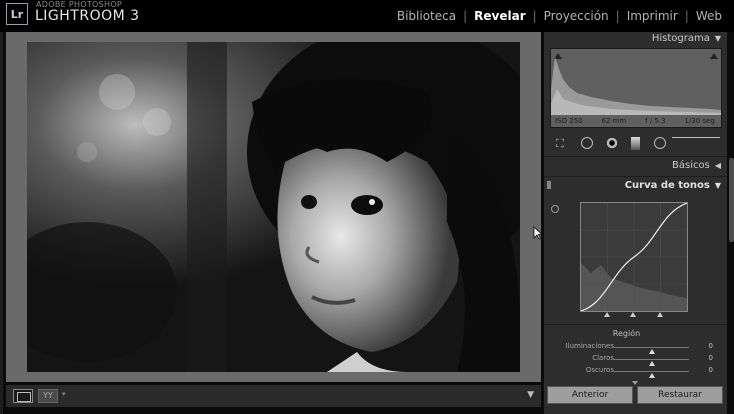 Image resolution: width=734 pixels, height=414 pixels. Describe the element at coordinates (660, 143) in the screenshot. I see `adjustment-brush-icon` at that location.